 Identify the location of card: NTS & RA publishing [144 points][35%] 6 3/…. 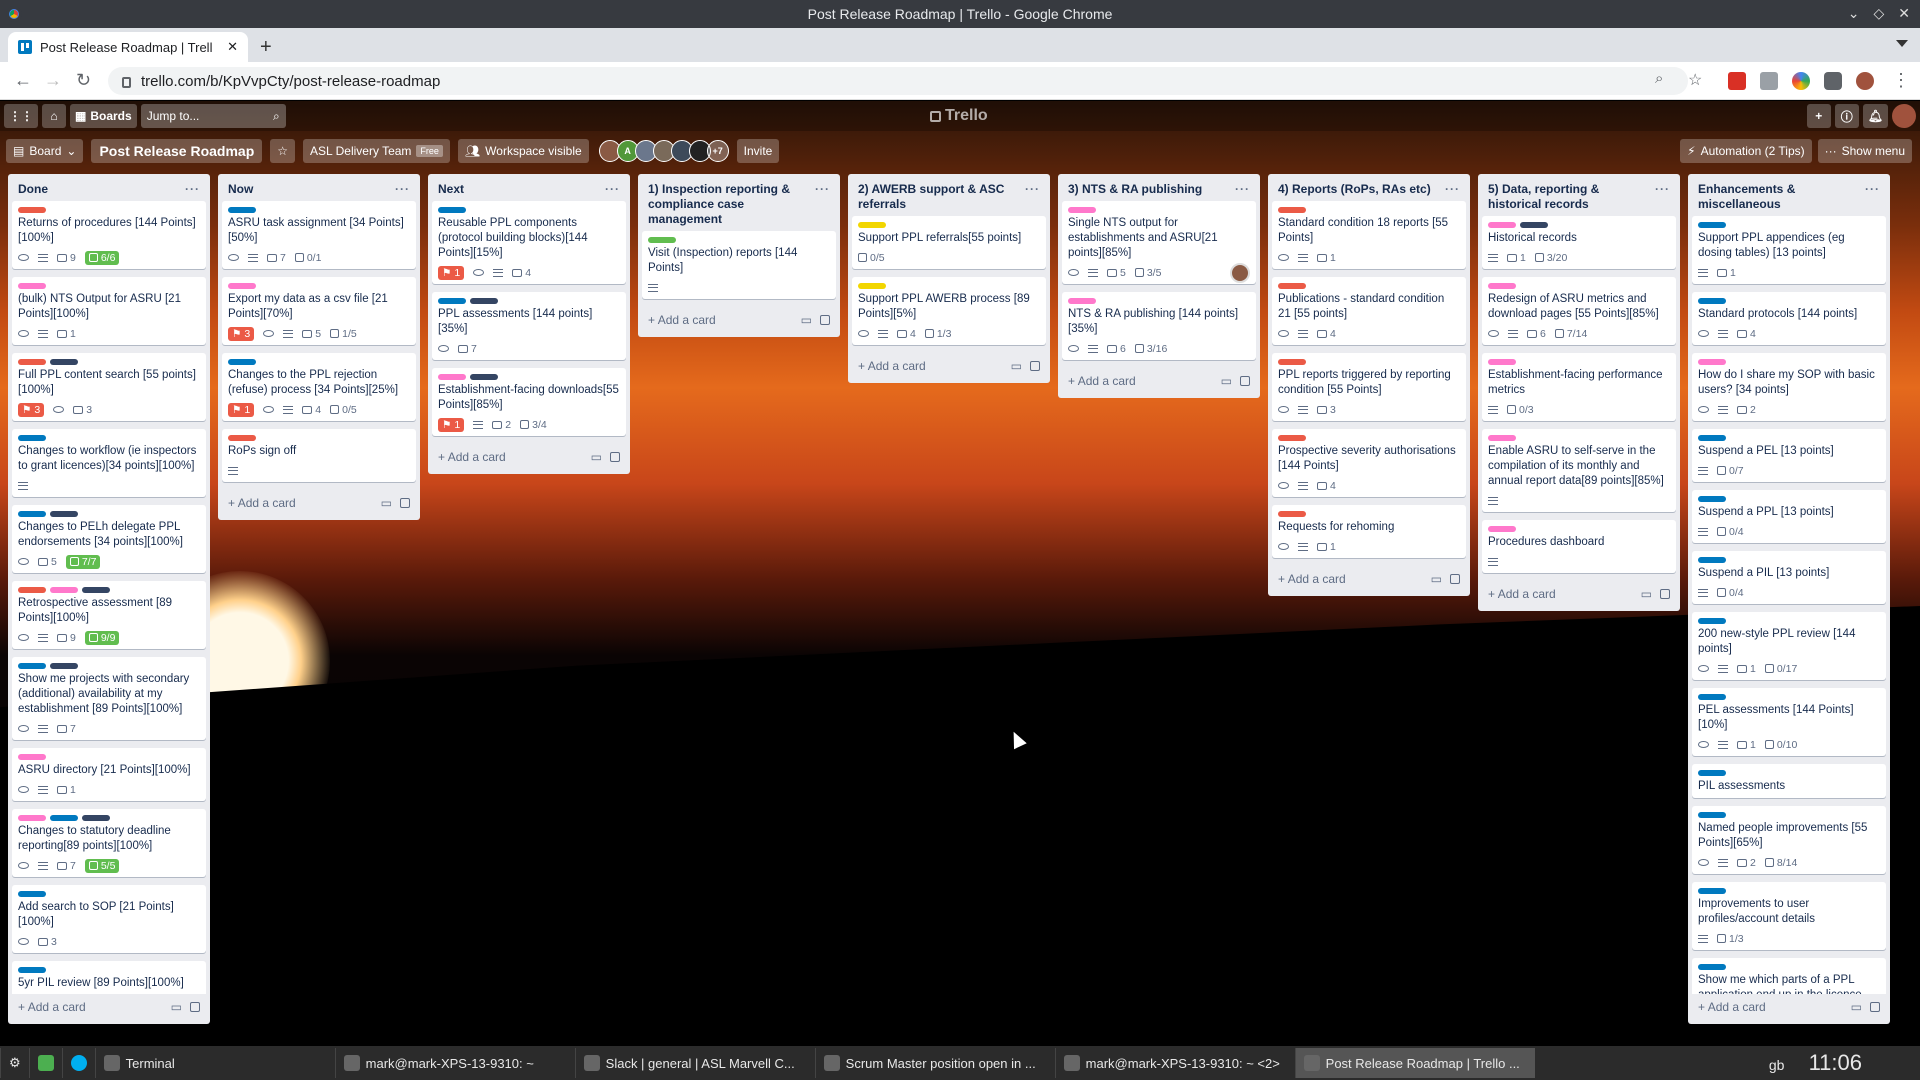
(1159, 326).